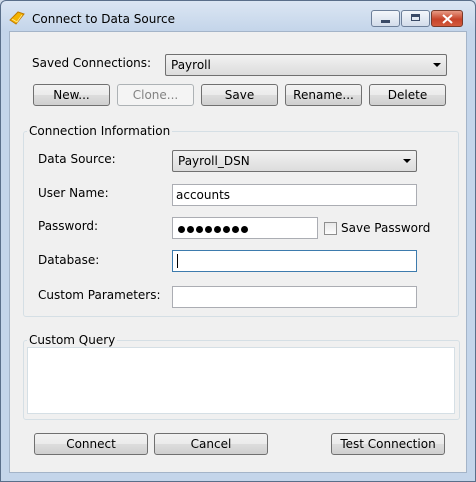 Image resolution: width=476 pixels, height=482 pixels. What do you see at coordinates (100, 131) in the screenshot?
I see `connection-info-title: Connection Information` at bounding box center [100, 131].